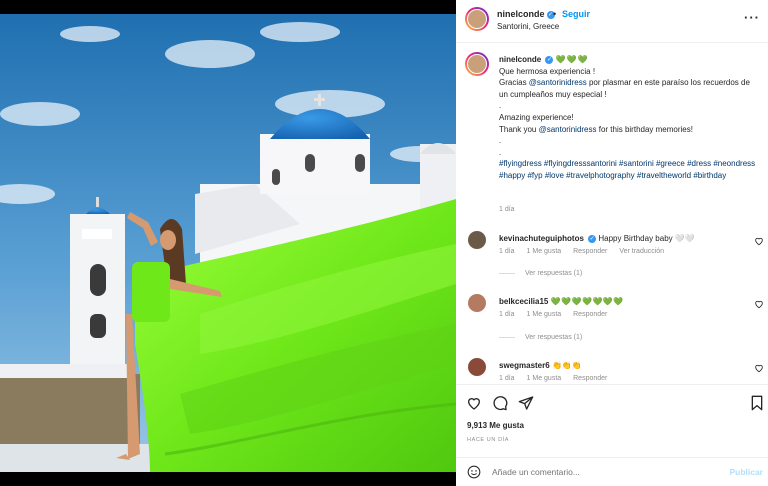 The width and height of the screenshot is (768, 486). What do you see at coordinates (541, 238) in the screenshot?
I see `comment-username: kevinachuteguiphotos` at bounding box center [541, 238].